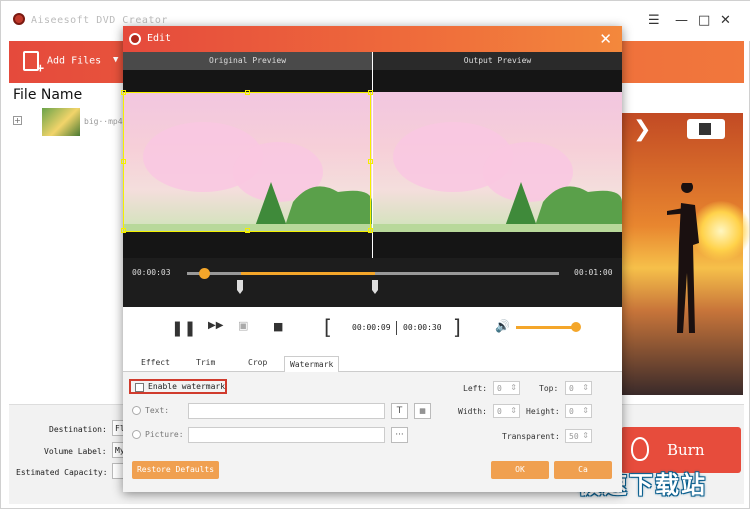  What do you see at coordinates (396, 328) in the screenshot?
I see `time-divider` at bounding box center [396, 328].